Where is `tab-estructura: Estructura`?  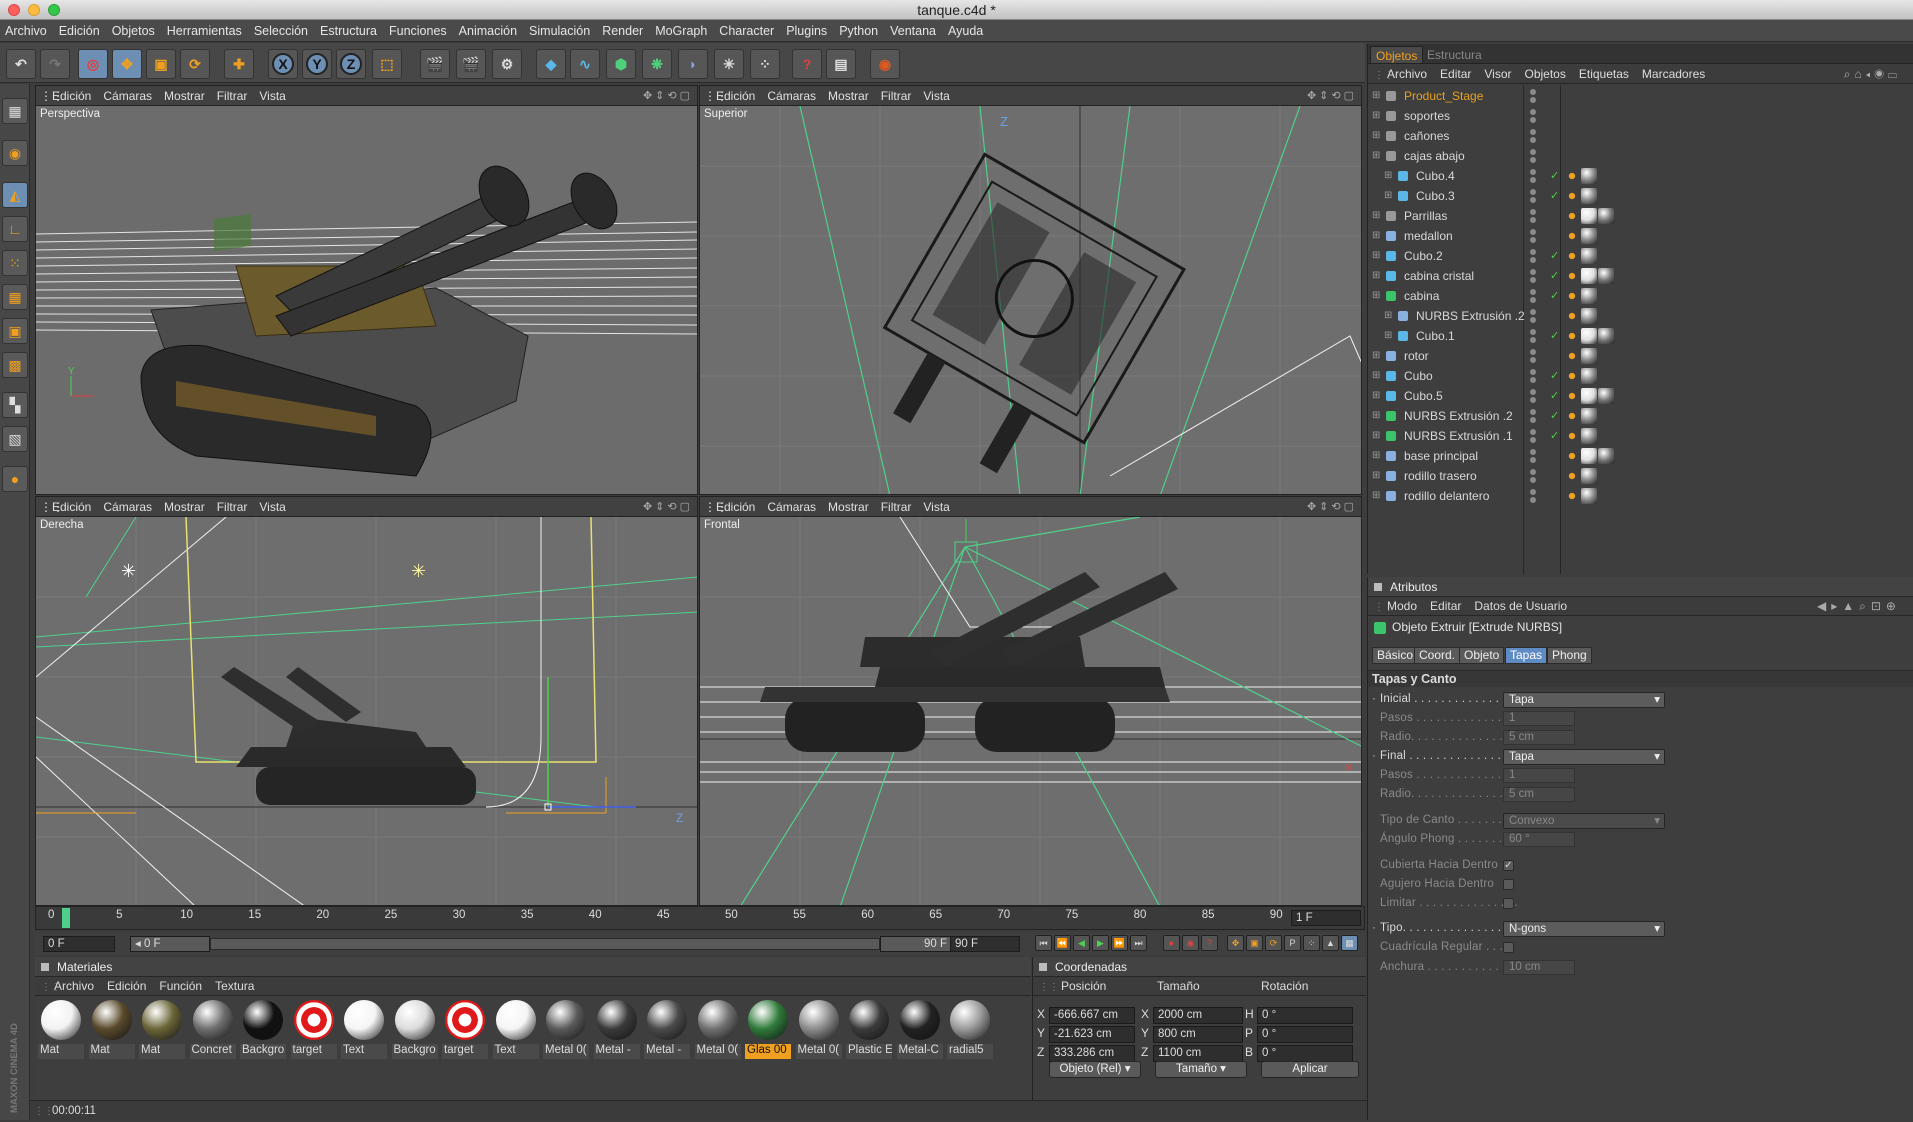
tab-estructura: Estructura is located at coordinates (1454, 55).